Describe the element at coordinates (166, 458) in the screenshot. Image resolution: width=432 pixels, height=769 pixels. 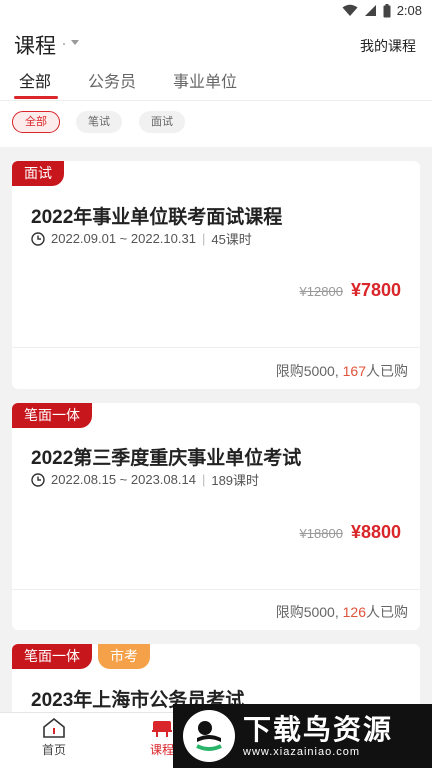
I see `course-title: 2022第三季度重庆事业单位考试` at that location.